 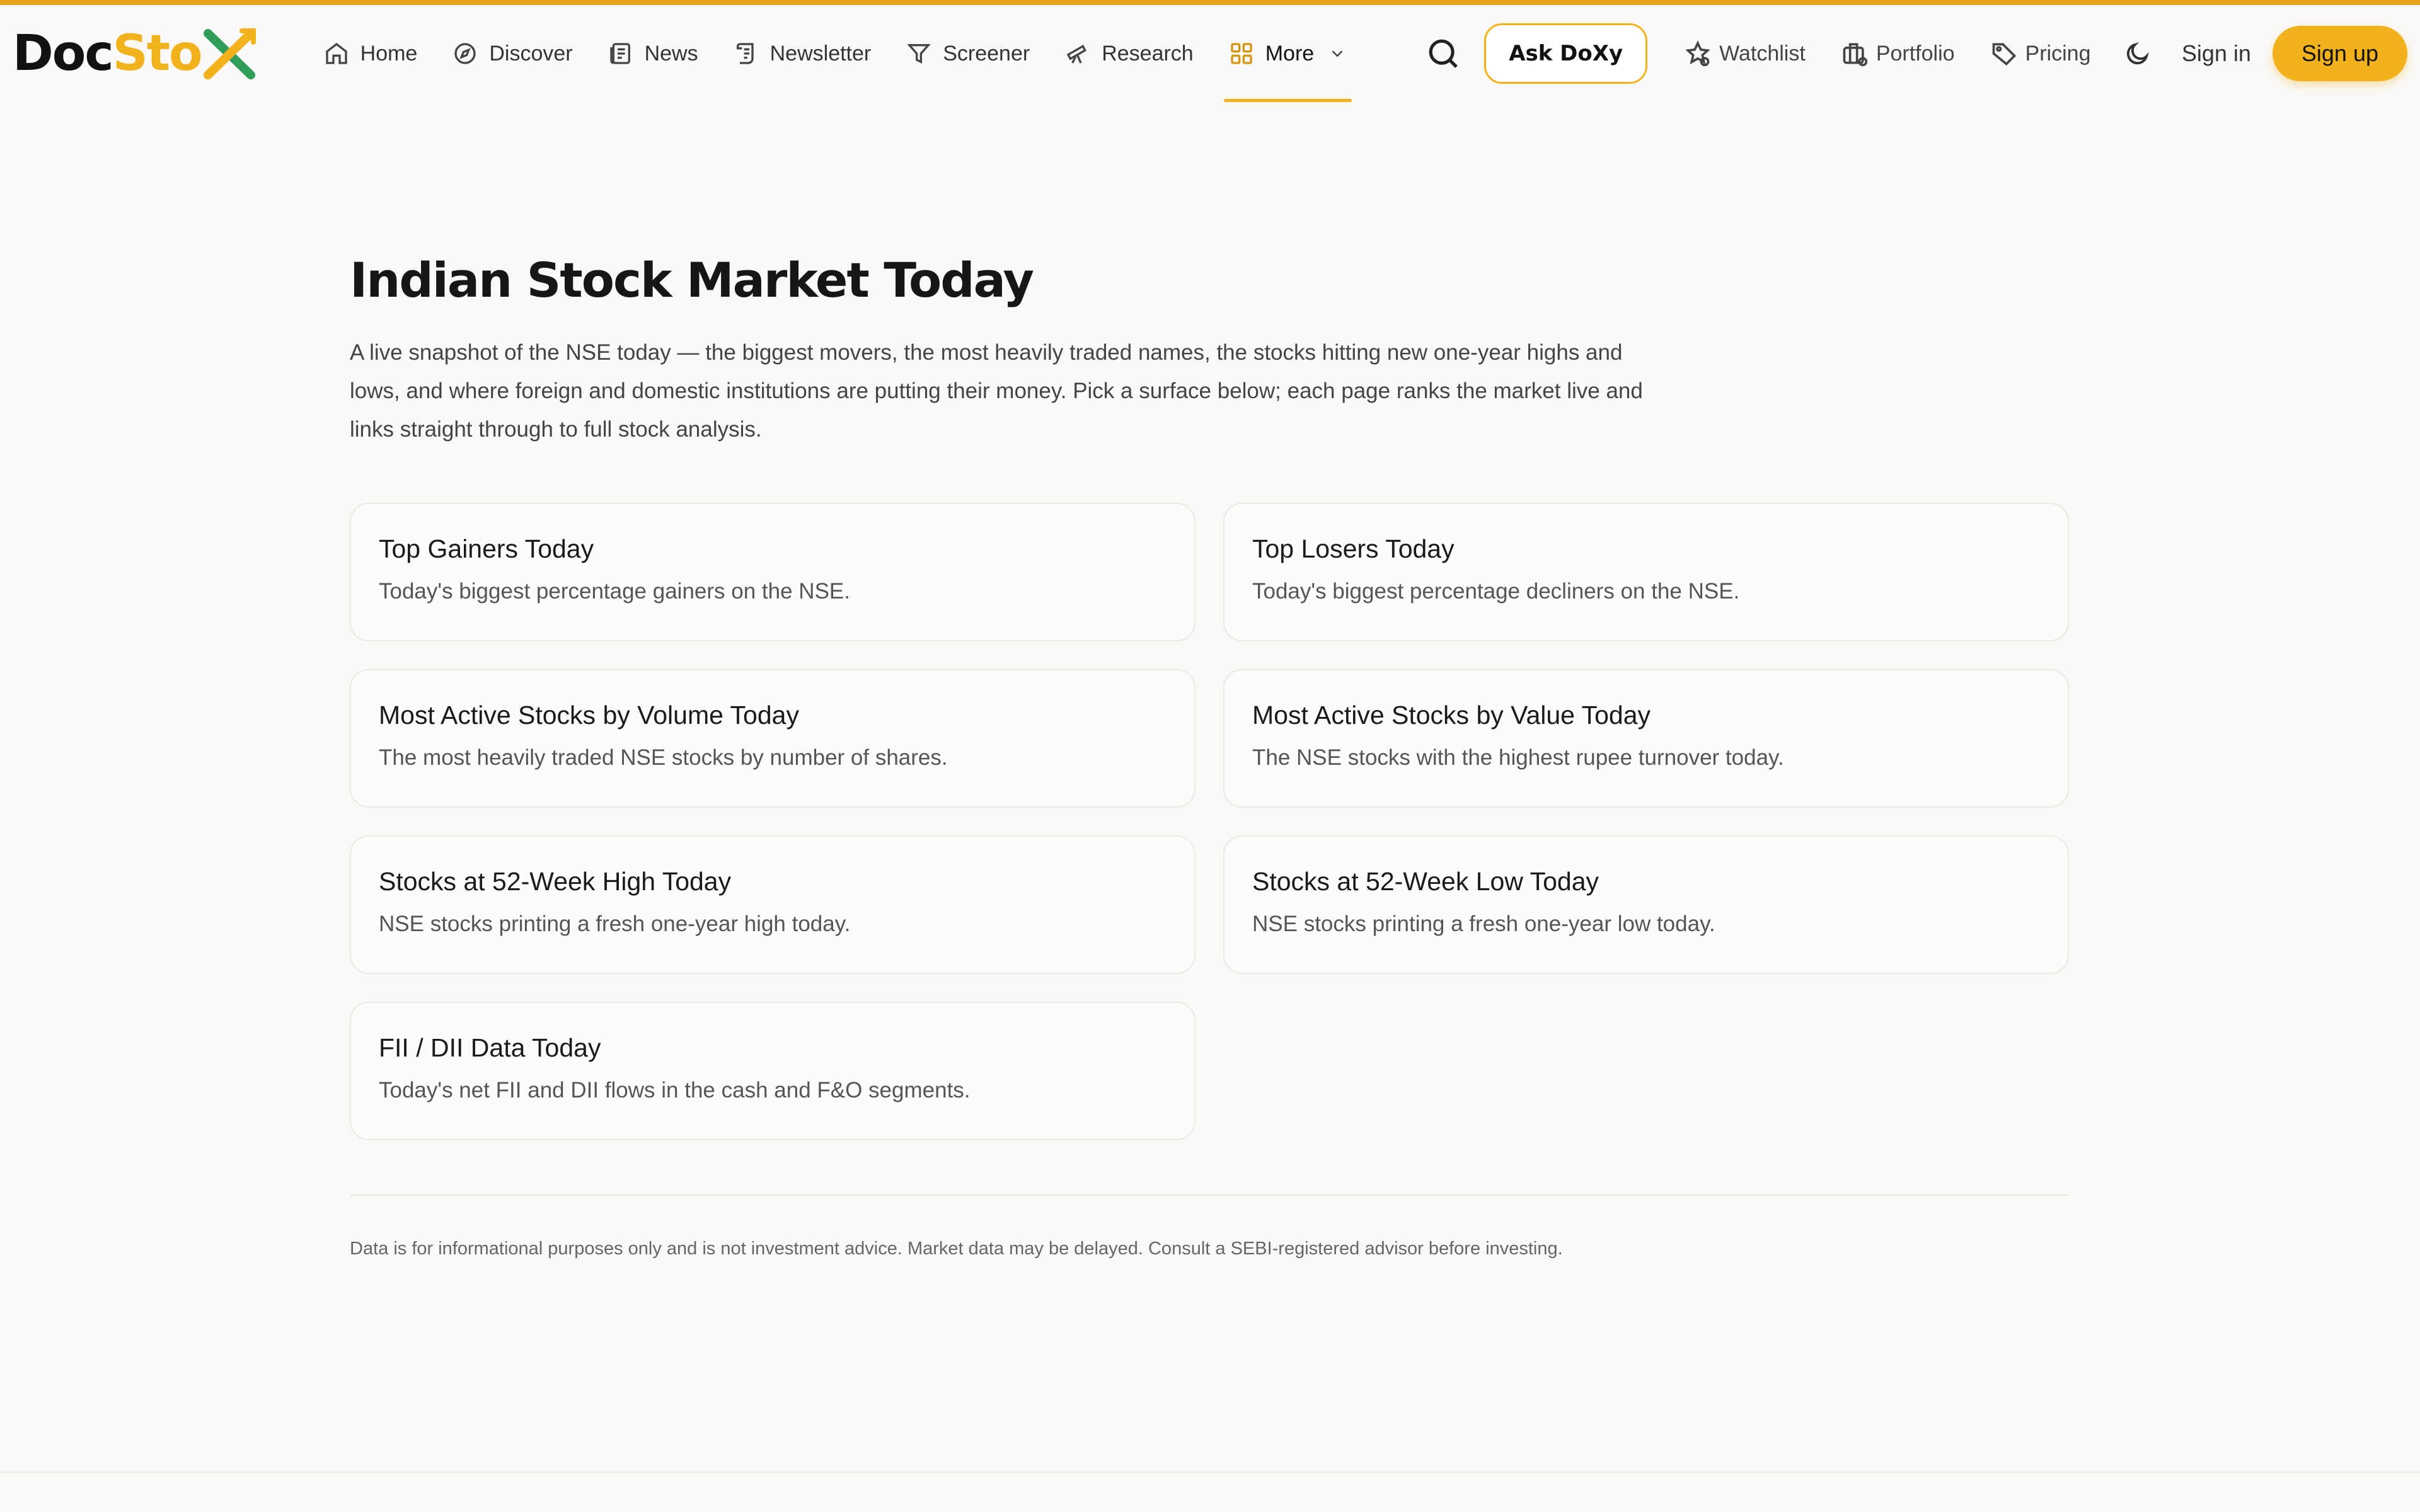 I want to click on pricing-label: Pricing, so click(x=2058, y=53).